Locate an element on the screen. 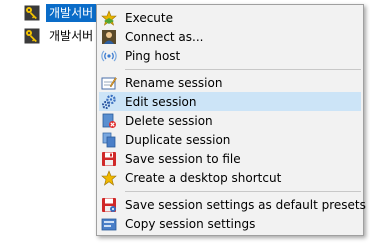 This screenshot has width=370, height=248. menu-item-copy-session-settings: Copy session settings is located at coordinates (230, 223).